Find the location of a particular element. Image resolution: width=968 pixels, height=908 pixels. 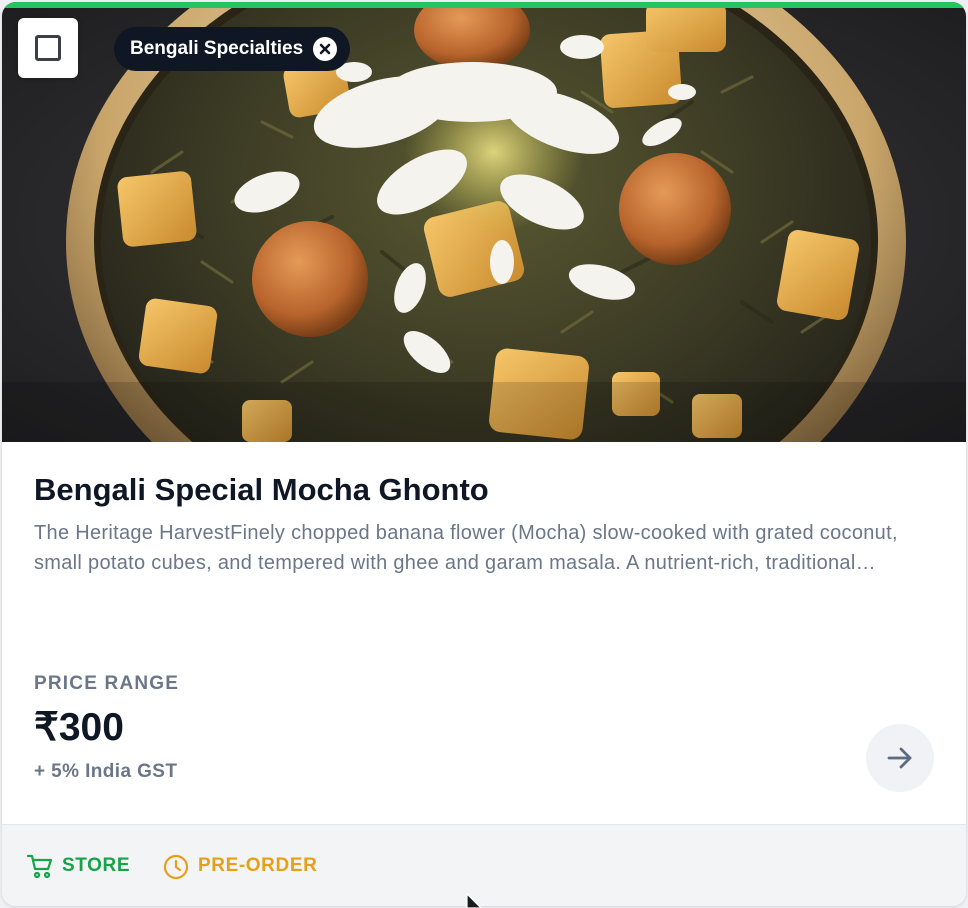

tax-note: + 5% India GST is located at coordinates (106, 771).